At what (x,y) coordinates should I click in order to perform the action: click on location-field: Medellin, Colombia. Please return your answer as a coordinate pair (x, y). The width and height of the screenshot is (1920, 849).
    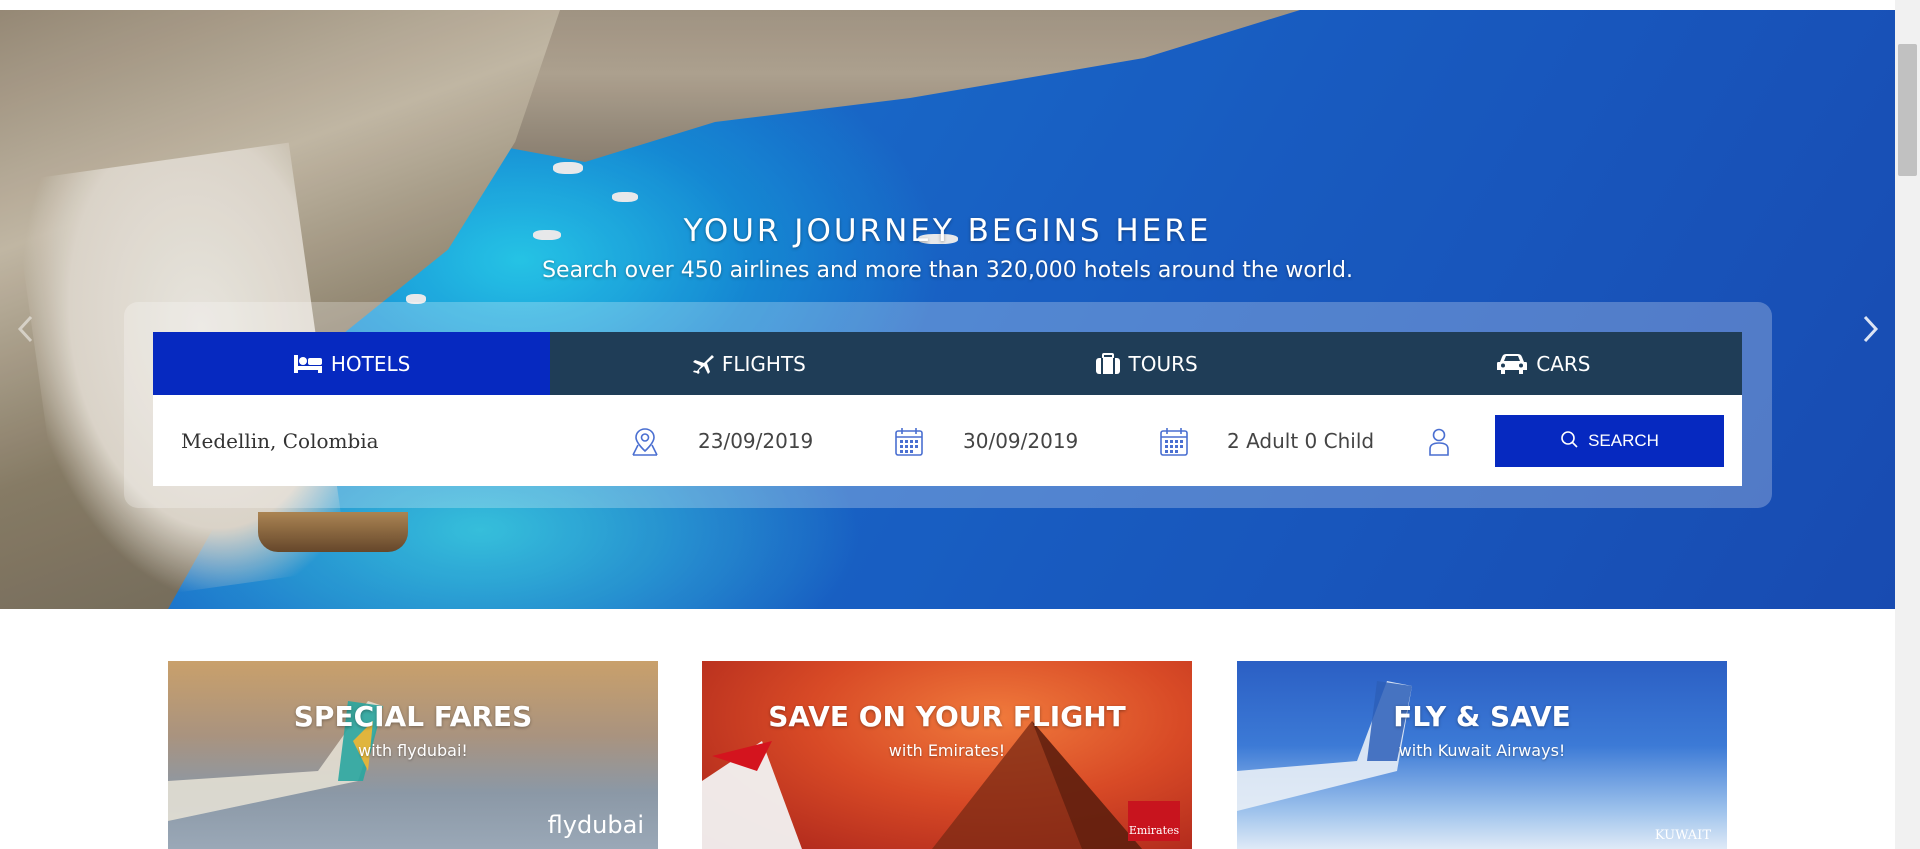
    Looking at the image, I should click on (280, 440).